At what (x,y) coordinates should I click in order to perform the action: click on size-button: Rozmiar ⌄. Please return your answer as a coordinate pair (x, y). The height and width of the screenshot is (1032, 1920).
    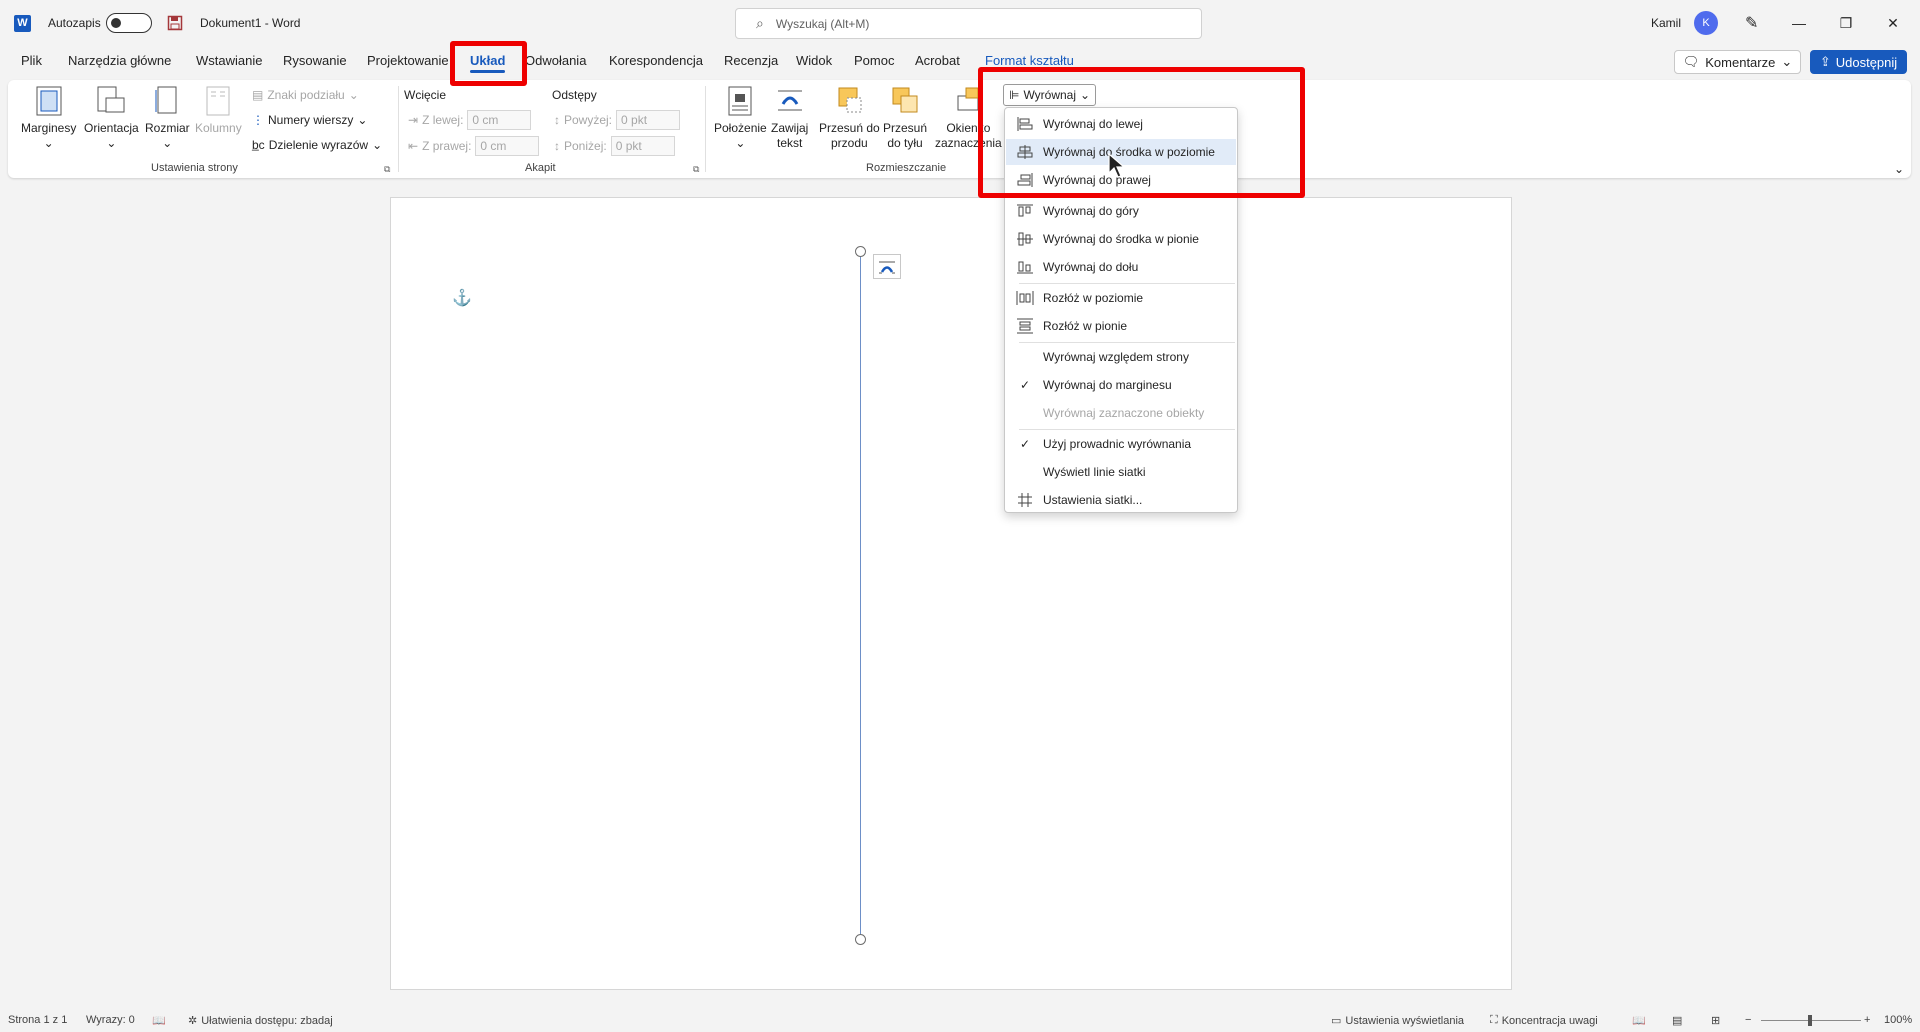
    Looking at the image, I should click on (167, 117).